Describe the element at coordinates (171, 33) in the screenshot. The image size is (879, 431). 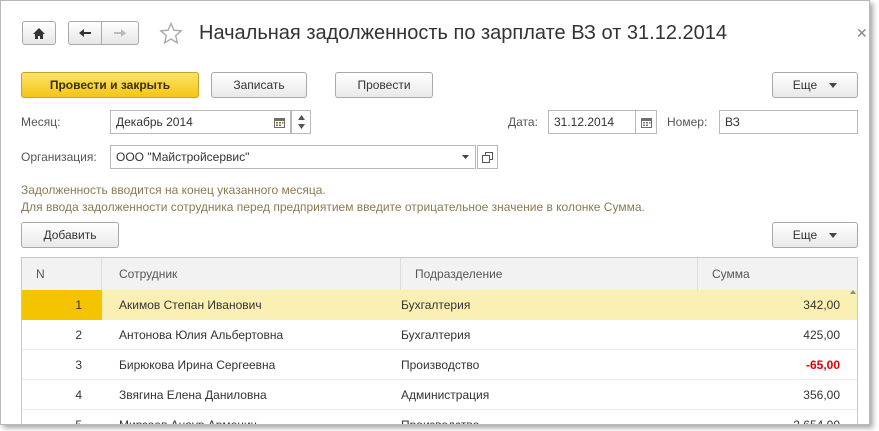
I see `favorite-star-icon` at that location.